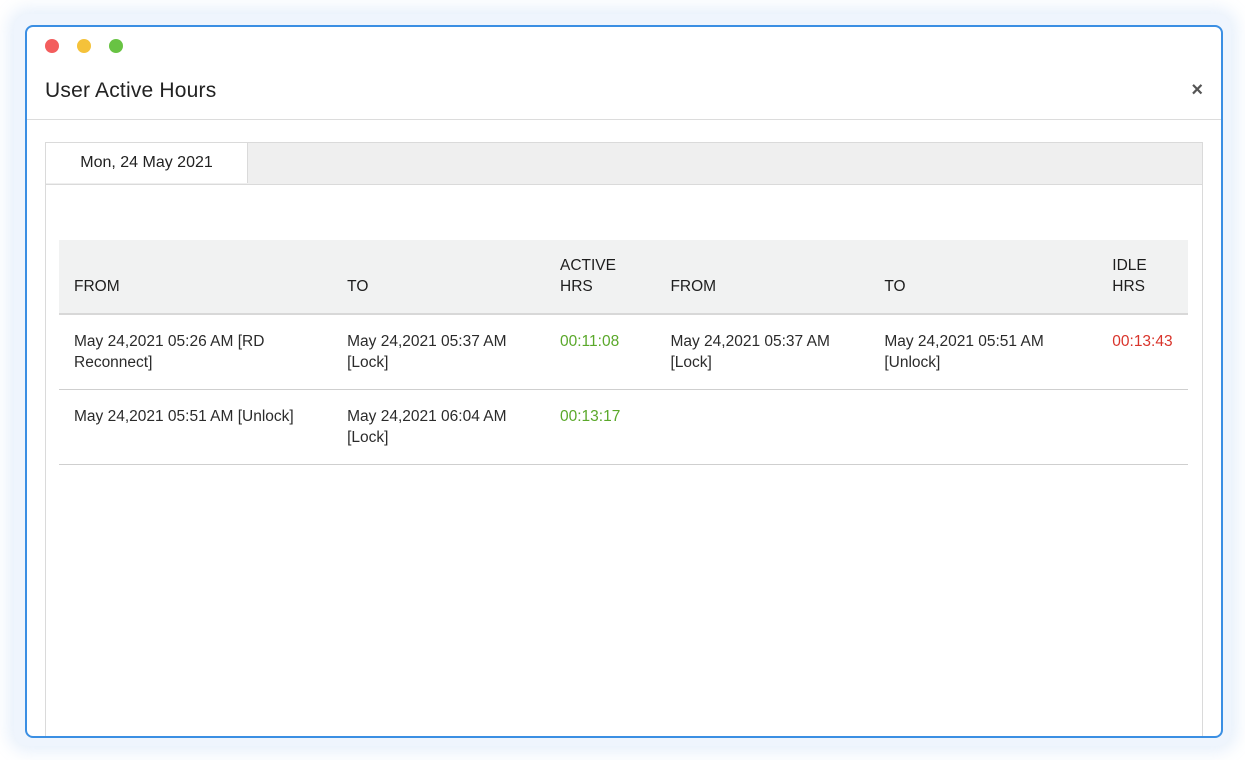 Image resolution: width=1245 pixels, height=760 pixels. Describe the element at coordinates (588, 265) in the screenshot. I see `header-active-hrs-line1: ACTIVE` at that location.